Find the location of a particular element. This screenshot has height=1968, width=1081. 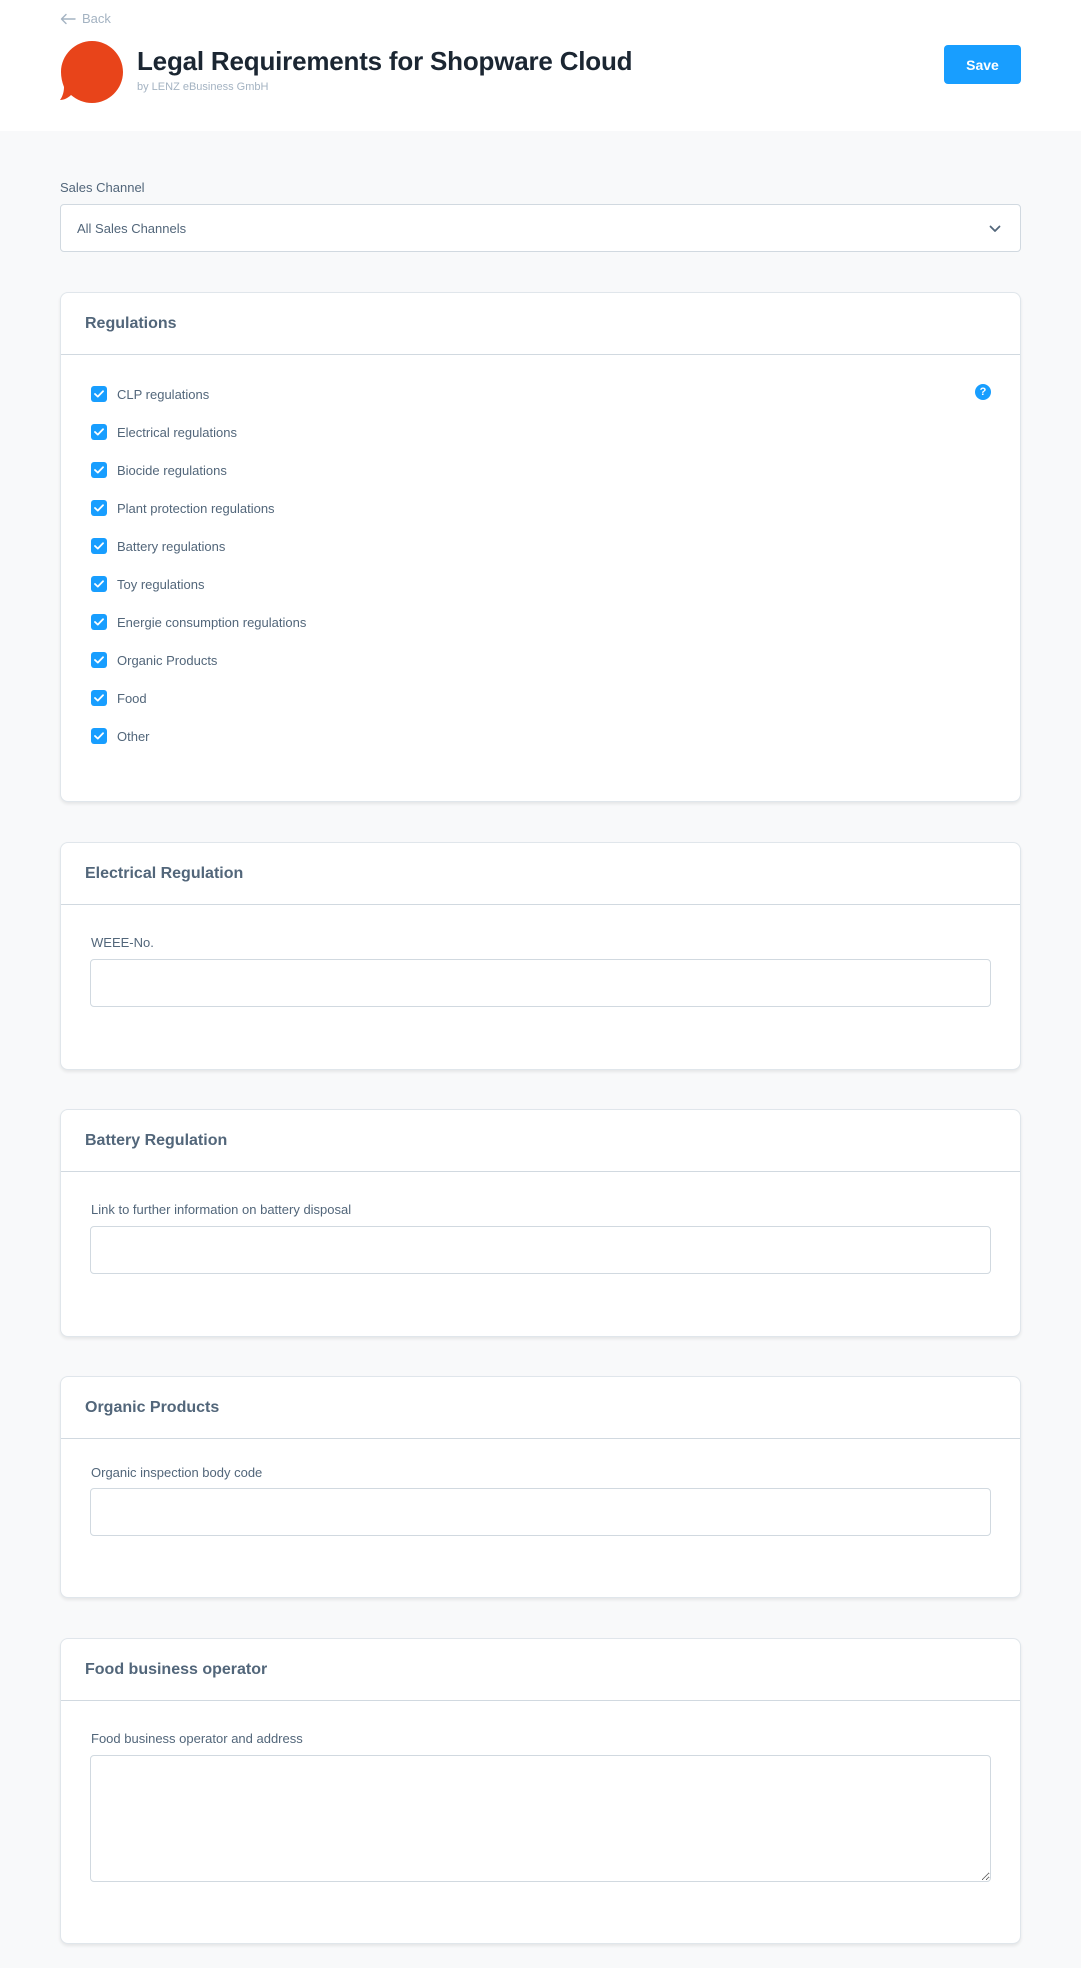

food-card-header: Food business operator is located at coordinates (540, 1670).